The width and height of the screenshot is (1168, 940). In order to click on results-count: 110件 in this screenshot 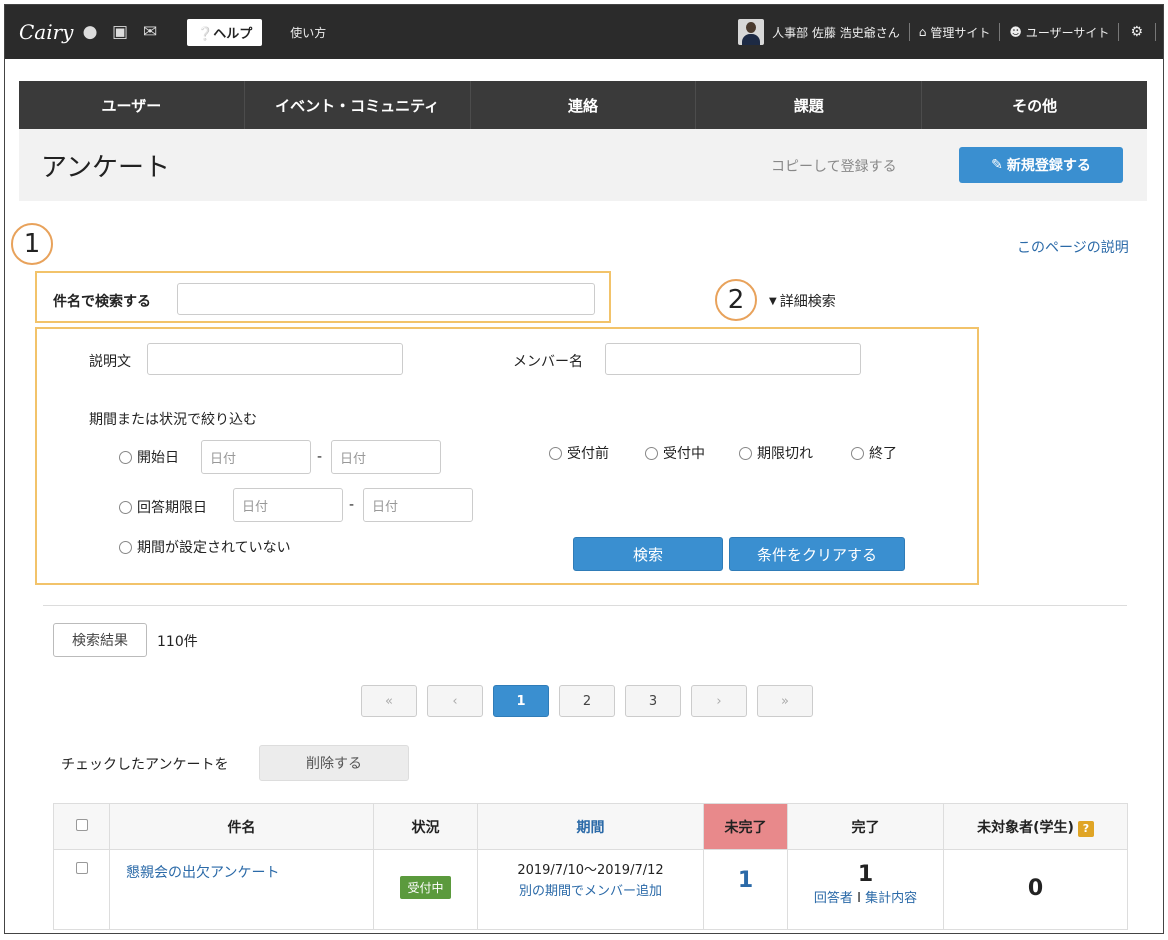, I will do `click(177, 642)`.